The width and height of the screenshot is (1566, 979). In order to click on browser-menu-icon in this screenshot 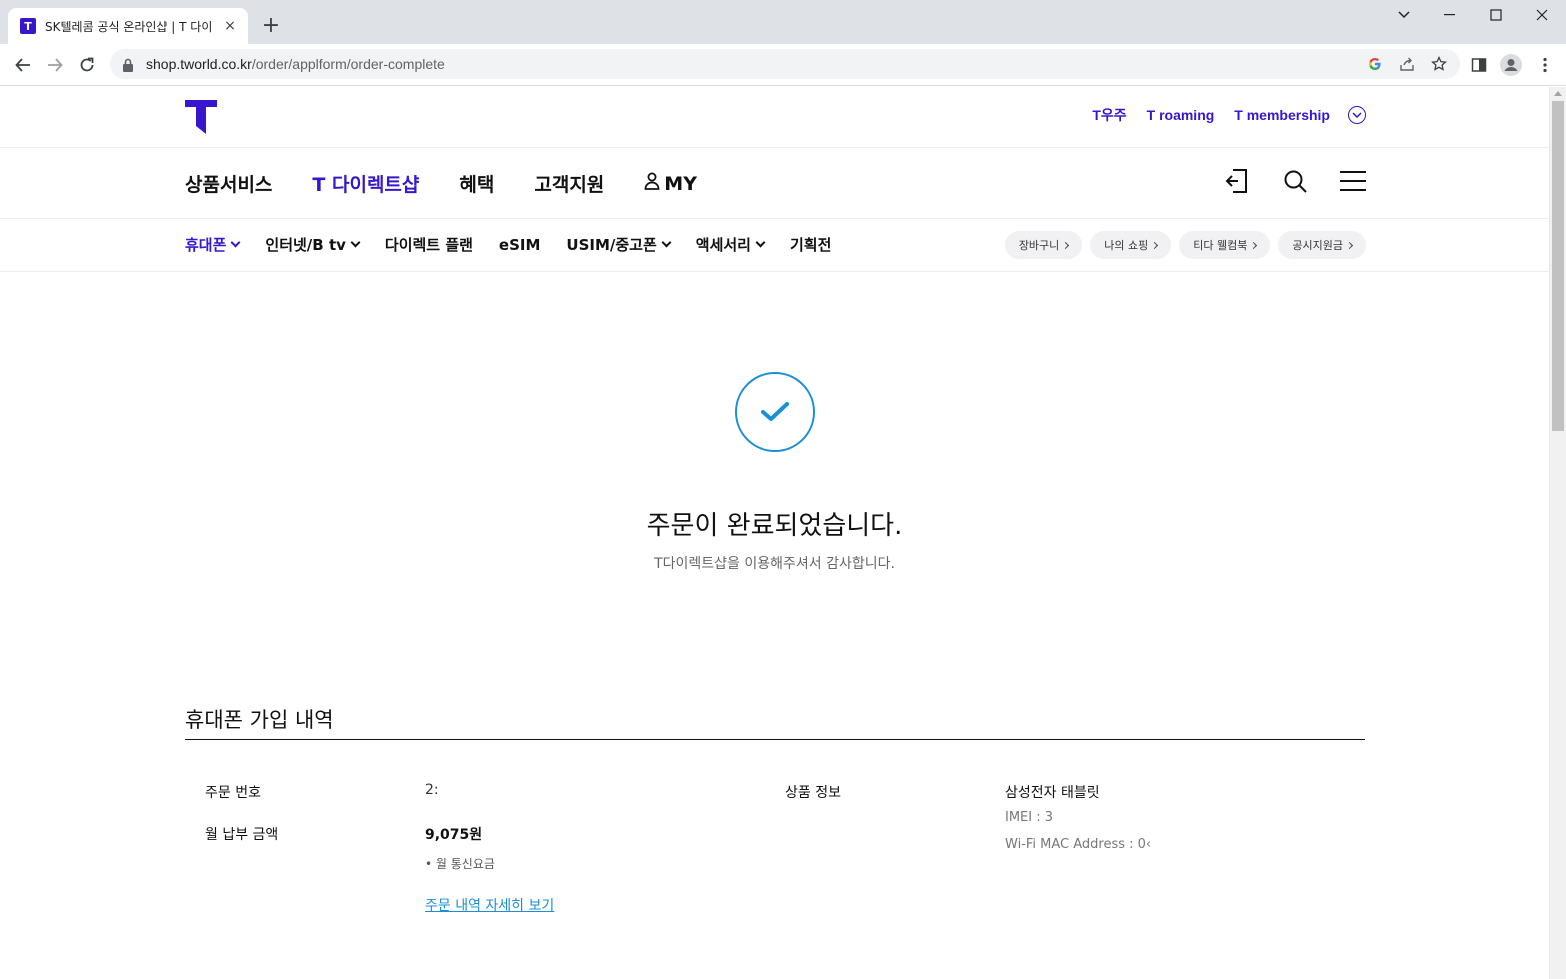, I will do `click(1545, 65)`.